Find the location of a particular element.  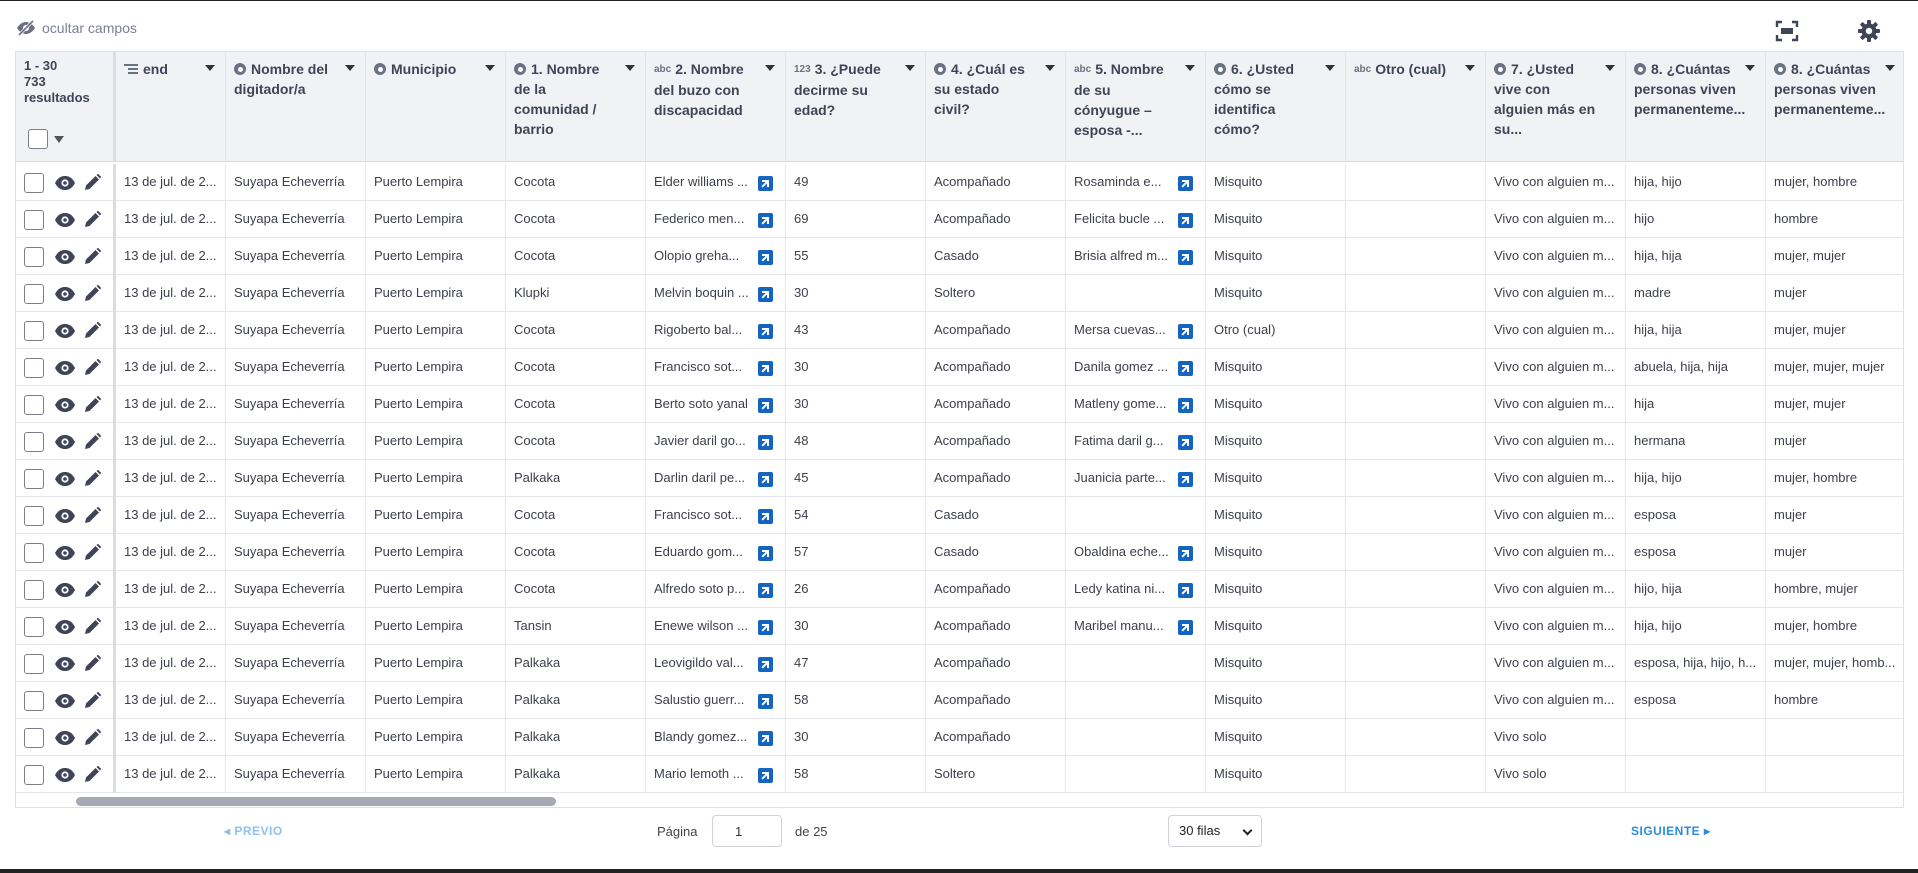

rows-per-page-select: 30 filas is located at coordinates (1215, 831).